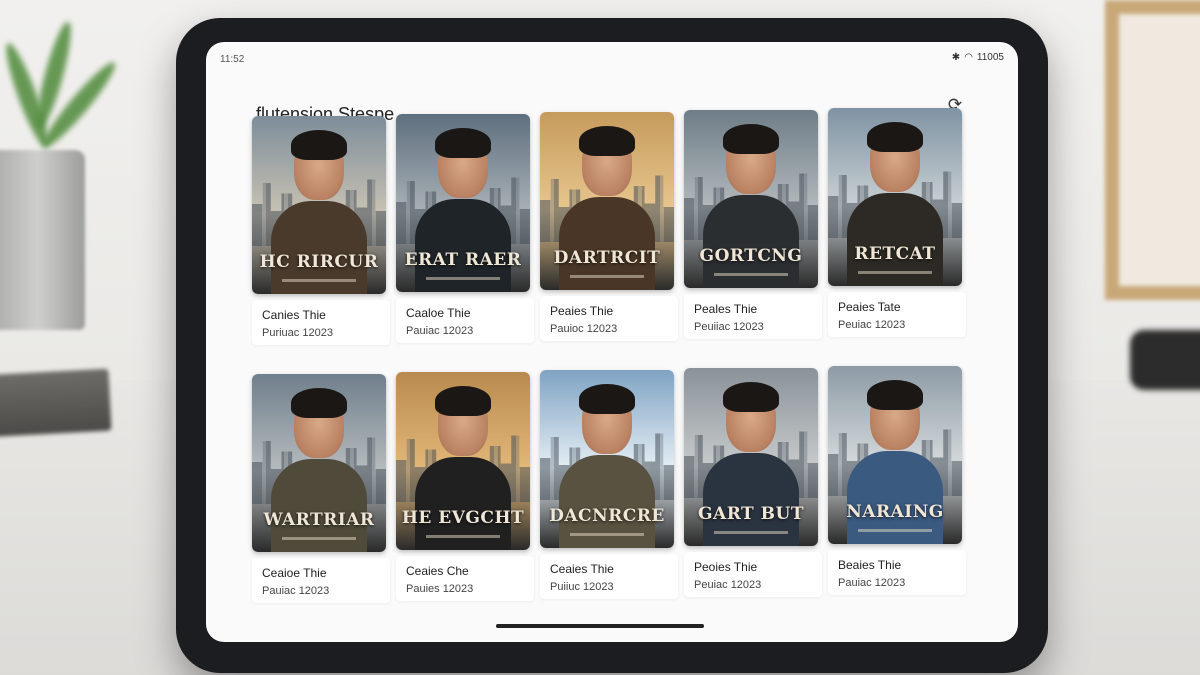 Image resolution: width=1200 pixels, height=675 pixels. I want to click on plant-pot, so click(42, 240).